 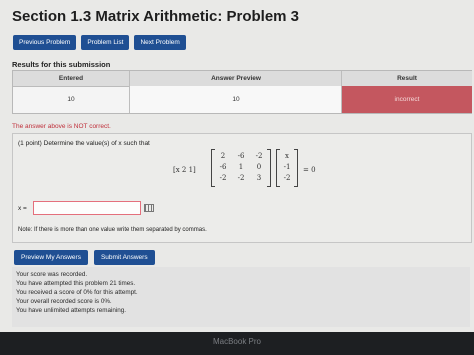 What do you see at coordinates (64, 301) in the screenshot?
I see `score-message: Your overall recorded score is 0%.` at bounding box center [64, 301].